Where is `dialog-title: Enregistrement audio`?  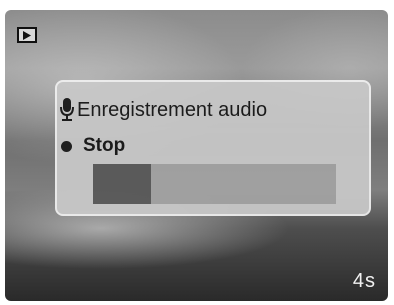
dialog-title: Enregistrement audio is located at coordinates (172, 109).